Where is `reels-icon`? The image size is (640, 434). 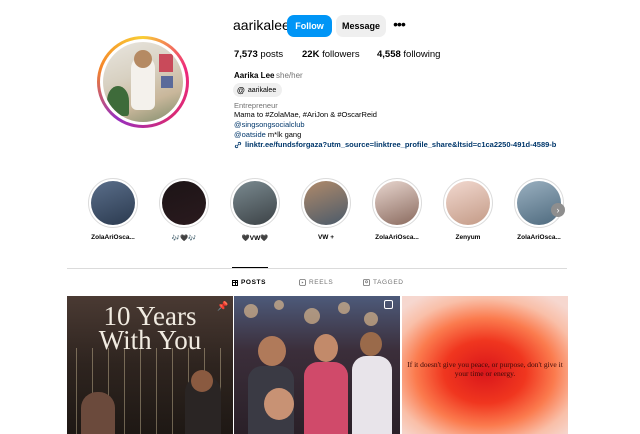 reels-icon is located at coordinates (302, 282).